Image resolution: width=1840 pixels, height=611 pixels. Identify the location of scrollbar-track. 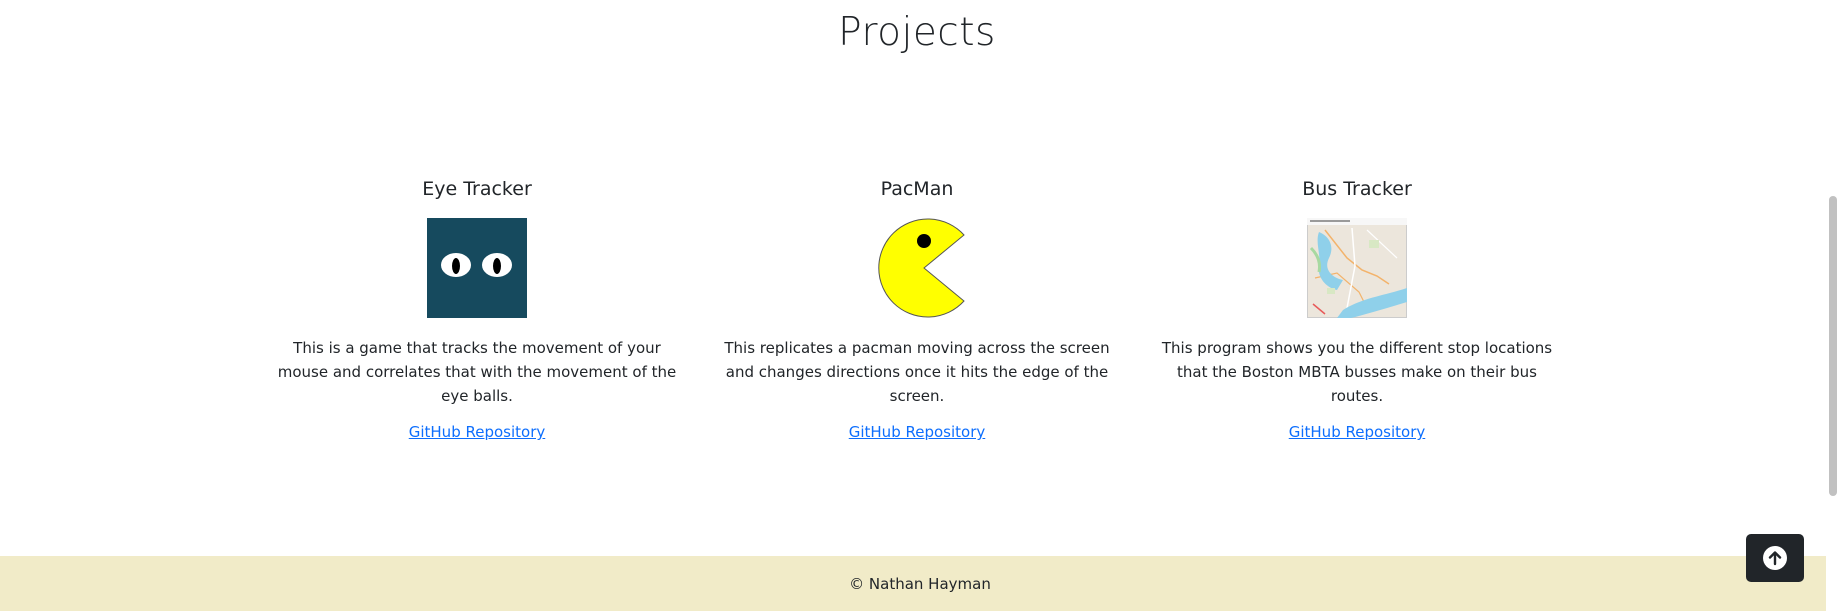
(1833, 305).